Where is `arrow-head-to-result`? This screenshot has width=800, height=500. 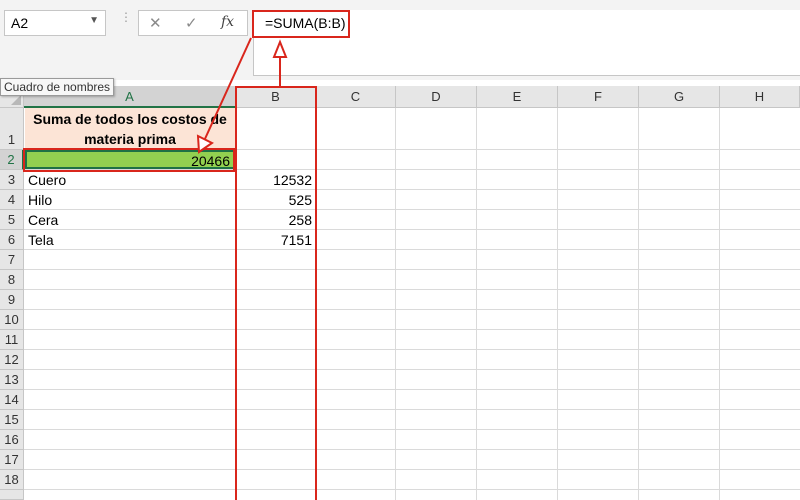
arrow-head-to-result is located at coordinates (205, 144).